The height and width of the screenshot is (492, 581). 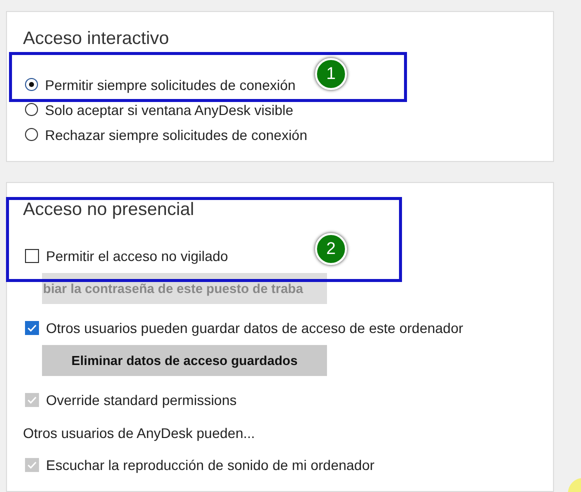 I want to click on radio-label: Permitir siempre solicitudes de conexión, so click(x=170, y=84).